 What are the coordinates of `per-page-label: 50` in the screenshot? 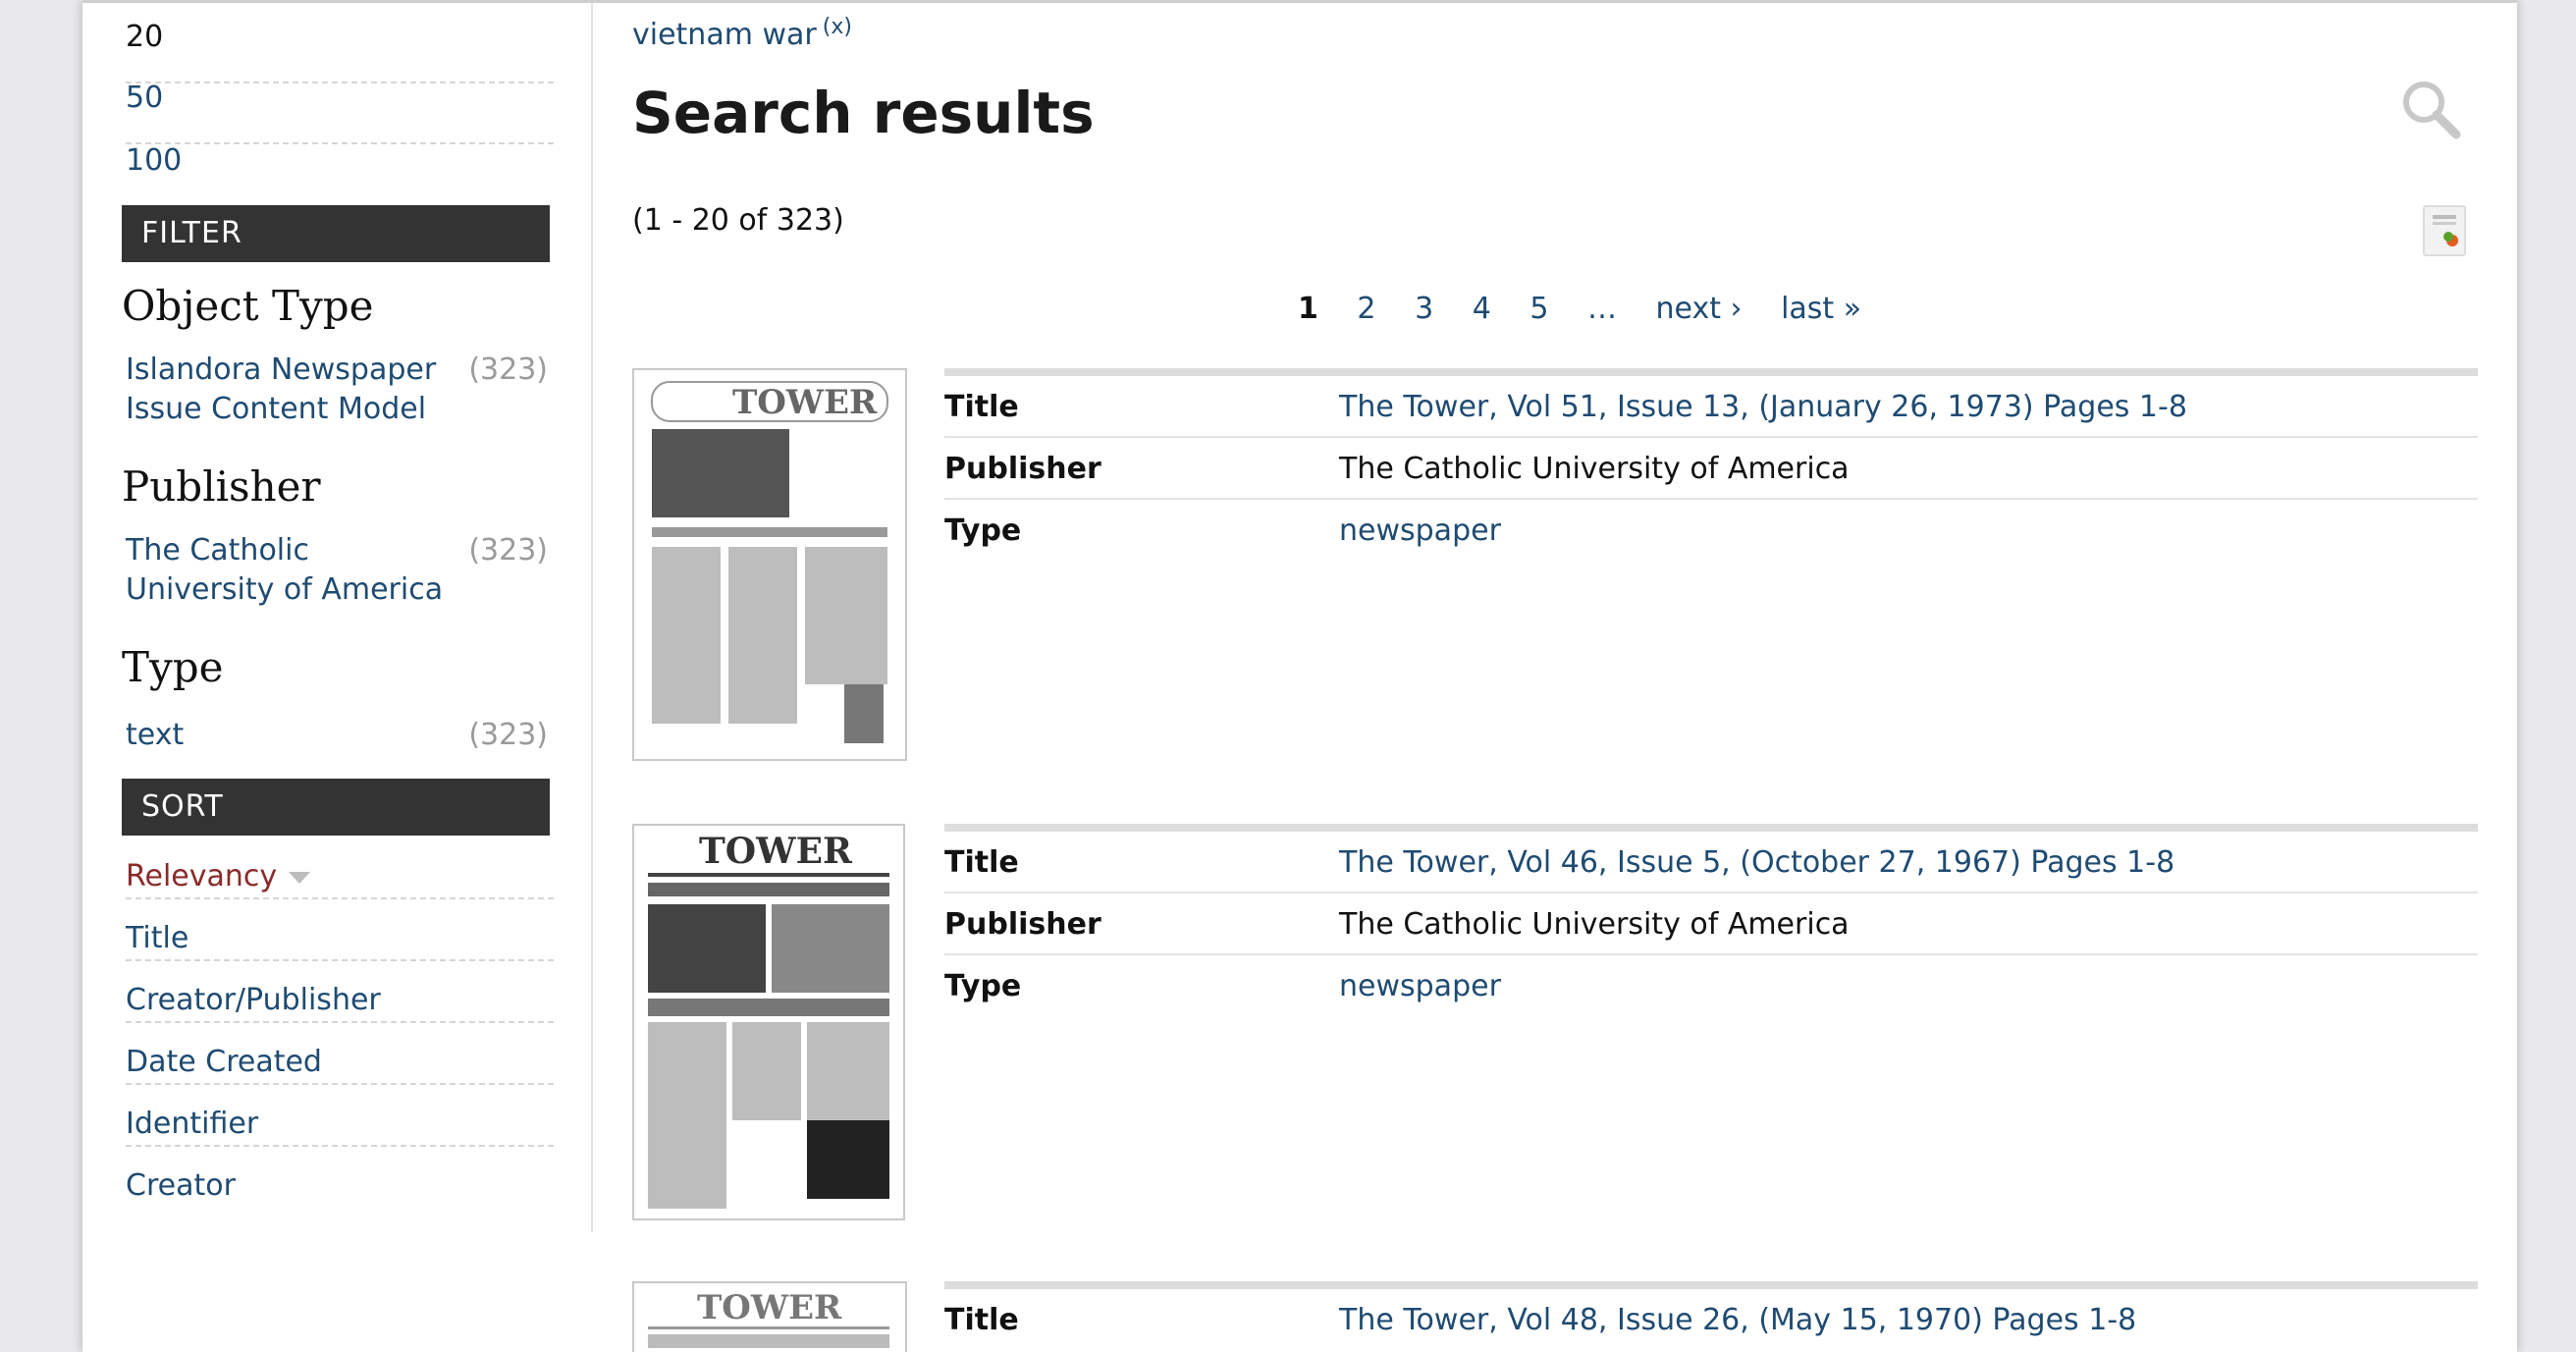 It's located at (145, 98).